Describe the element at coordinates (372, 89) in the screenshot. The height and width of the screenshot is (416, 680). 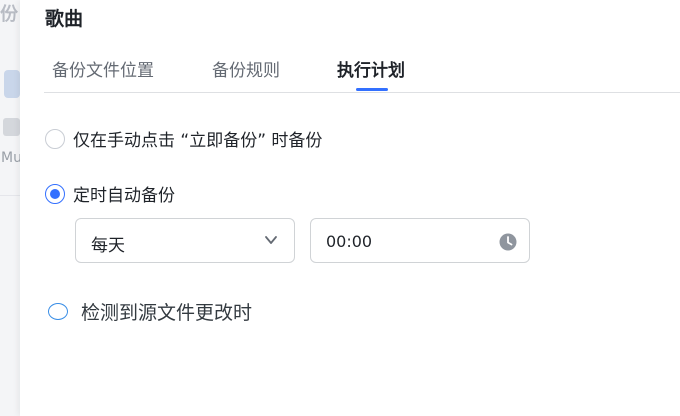
I see `active-tab-indicator` at that location.